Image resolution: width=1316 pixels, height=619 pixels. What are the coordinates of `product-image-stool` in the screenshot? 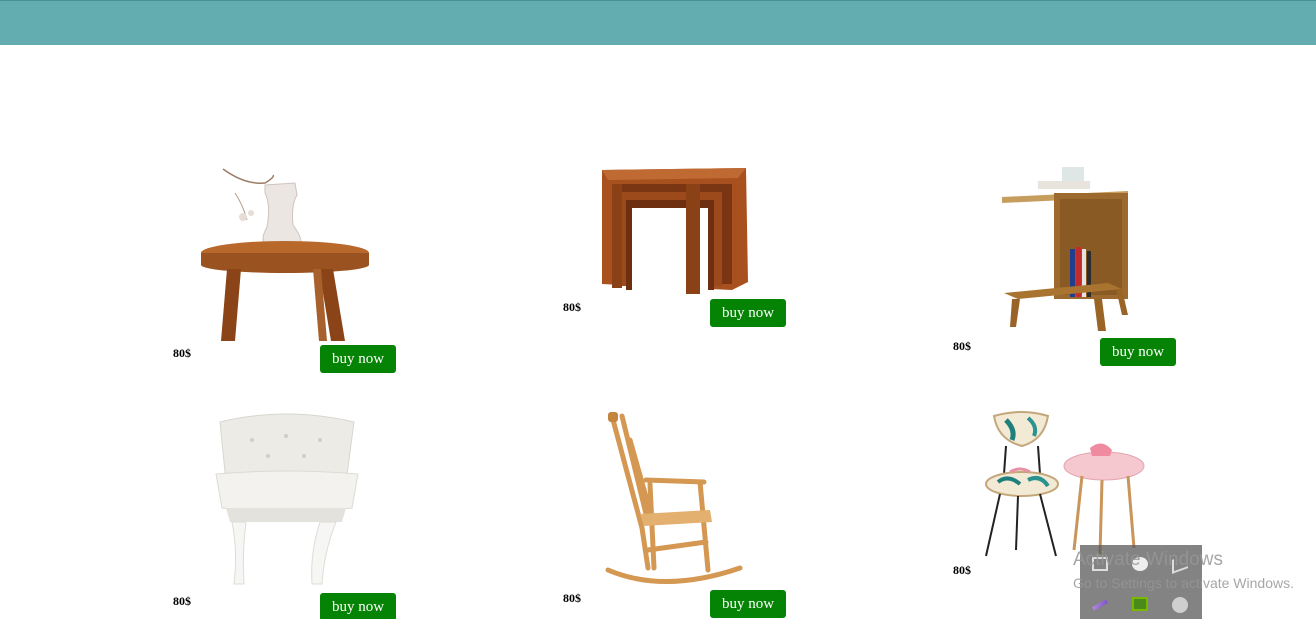 It's located at (285, 254).